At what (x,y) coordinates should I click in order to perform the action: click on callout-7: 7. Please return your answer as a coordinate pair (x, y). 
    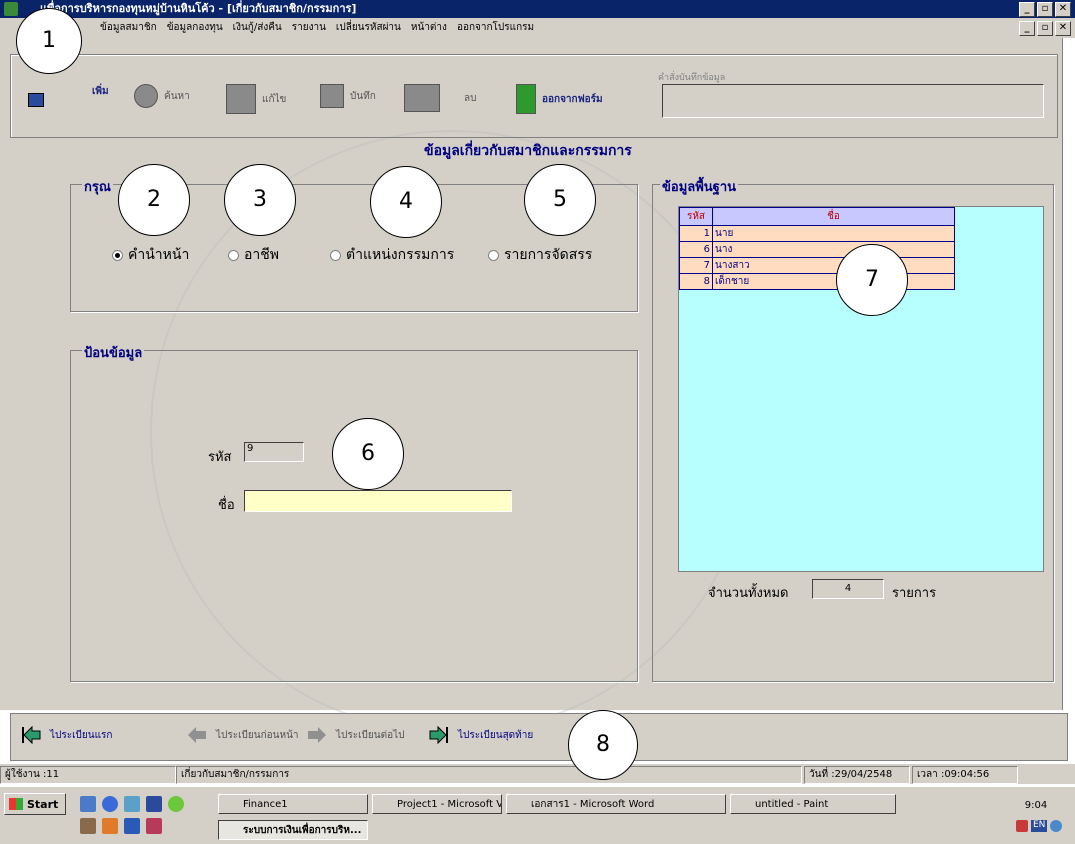
    Looking at the image, I should click on (872, 280).